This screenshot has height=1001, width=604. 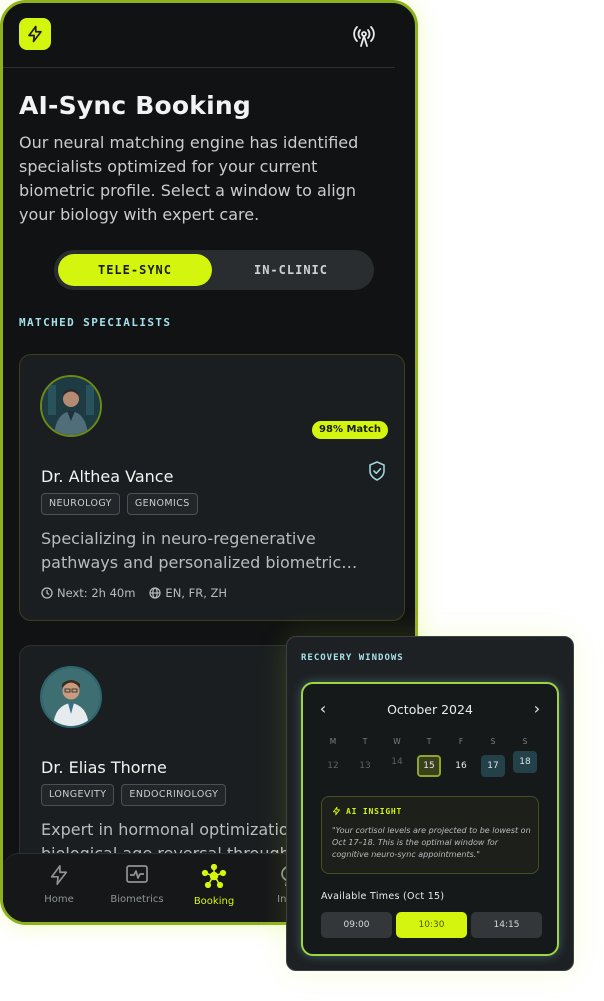 I want to click on nav-biometrics: Biometrics, so click(x=137, y=884).